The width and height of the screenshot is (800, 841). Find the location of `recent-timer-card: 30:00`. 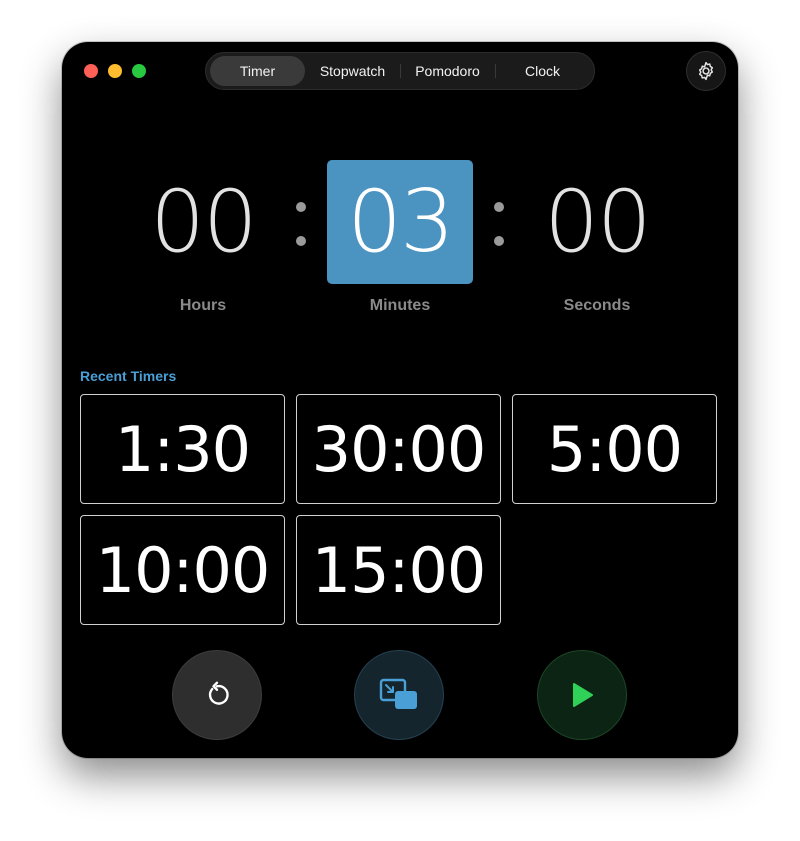

recent-timer-card: 30:00 is located at coordinates (398, 449).